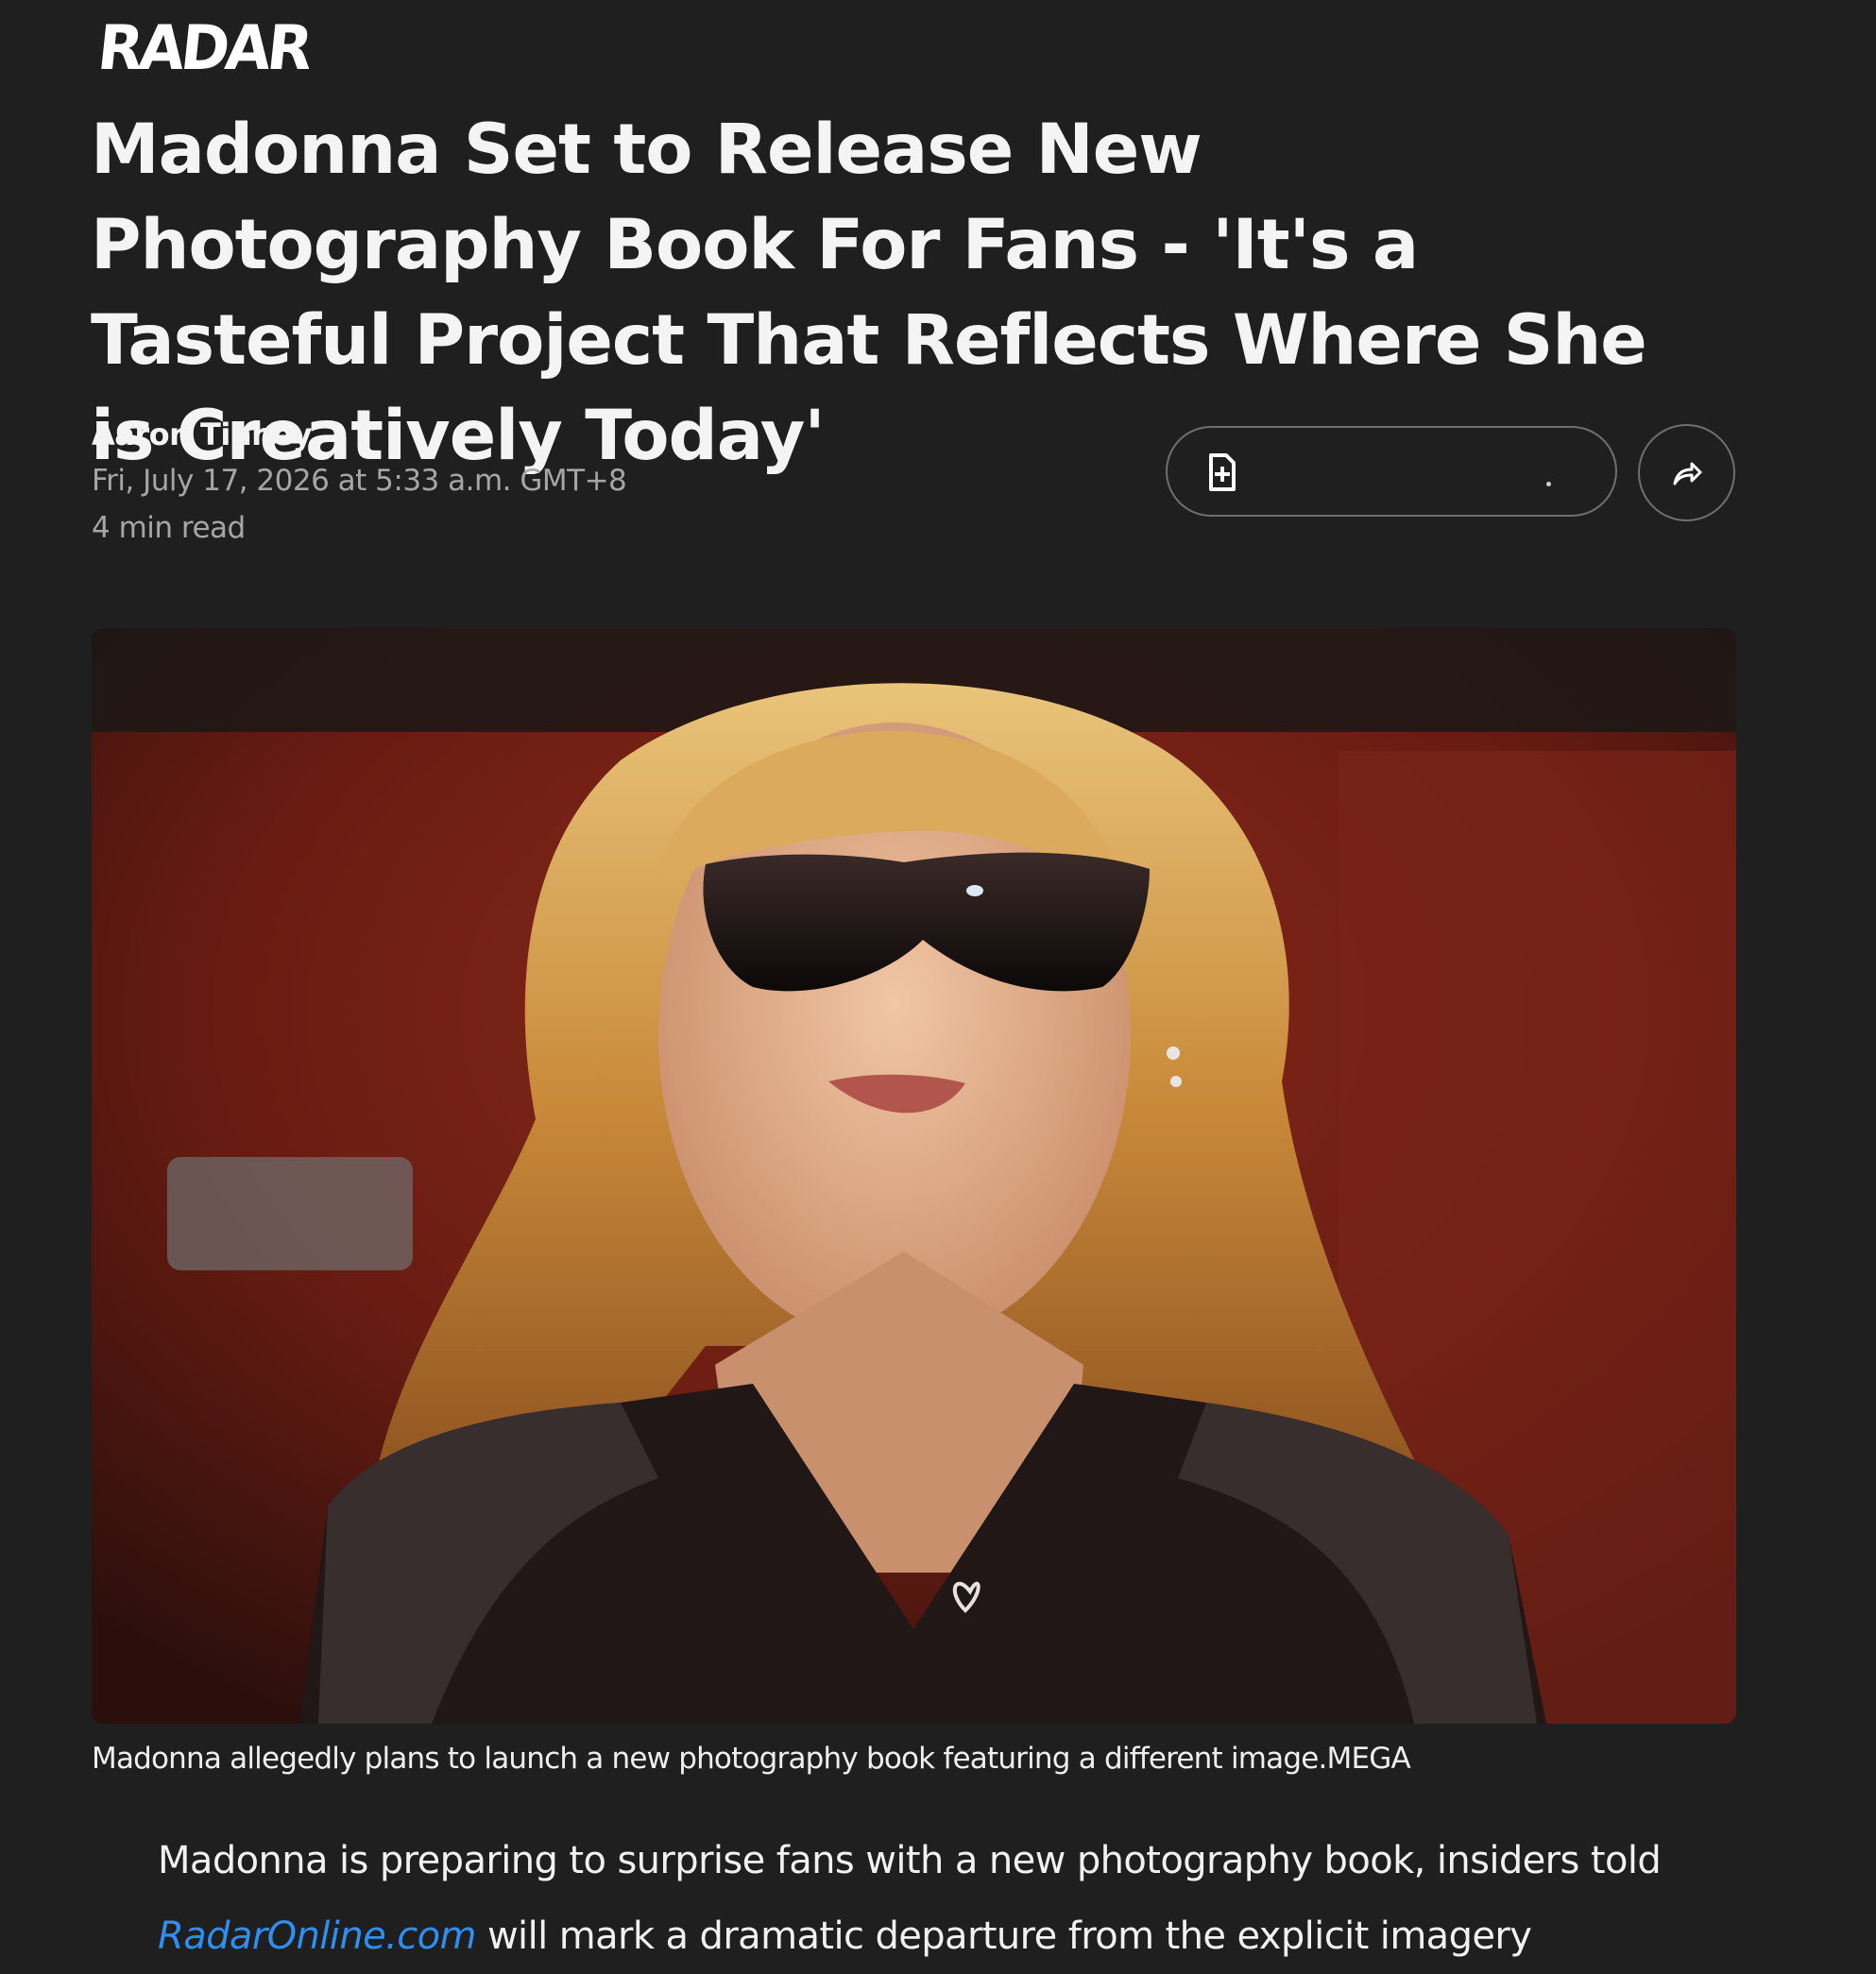  I want to click on share-button, so click(1687, 472).